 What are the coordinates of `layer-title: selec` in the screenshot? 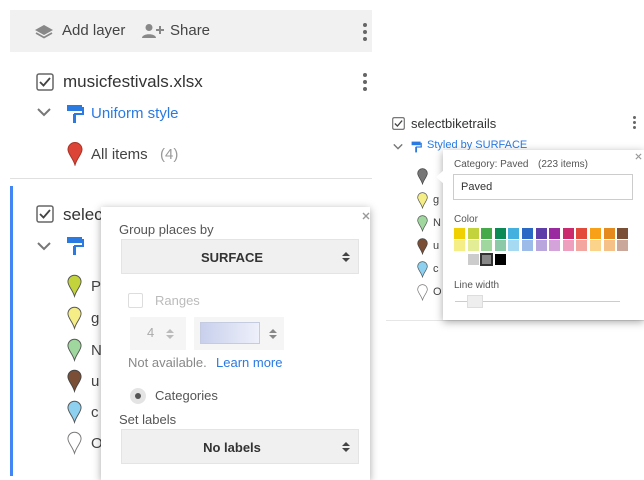 It's located at (83, 215).